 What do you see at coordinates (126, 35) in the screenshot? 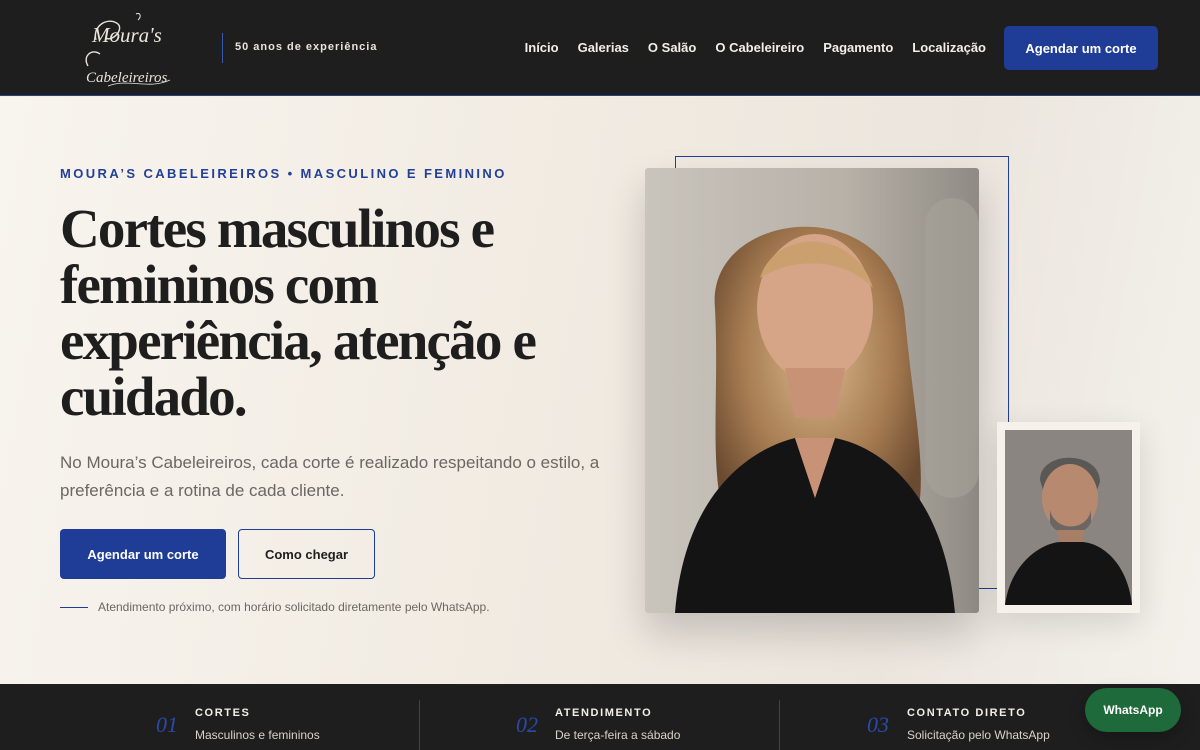
I see `logo-line1: Moura's` at bounding box center [126, 35].